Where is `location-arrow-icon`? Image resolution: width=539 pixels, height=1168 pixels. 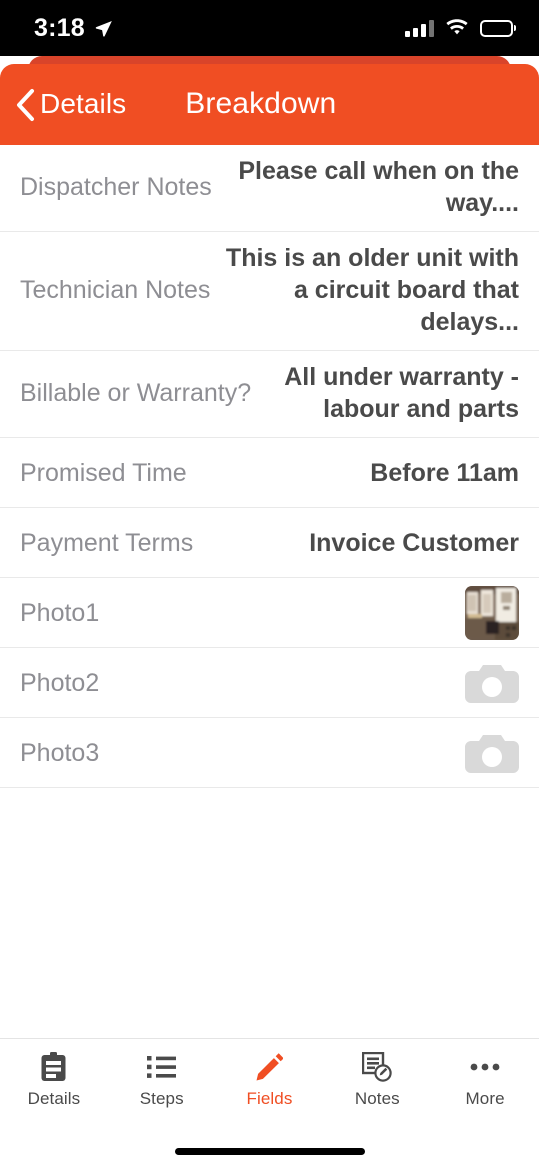 location-arrow-icon is located at coordinates (103, 28).